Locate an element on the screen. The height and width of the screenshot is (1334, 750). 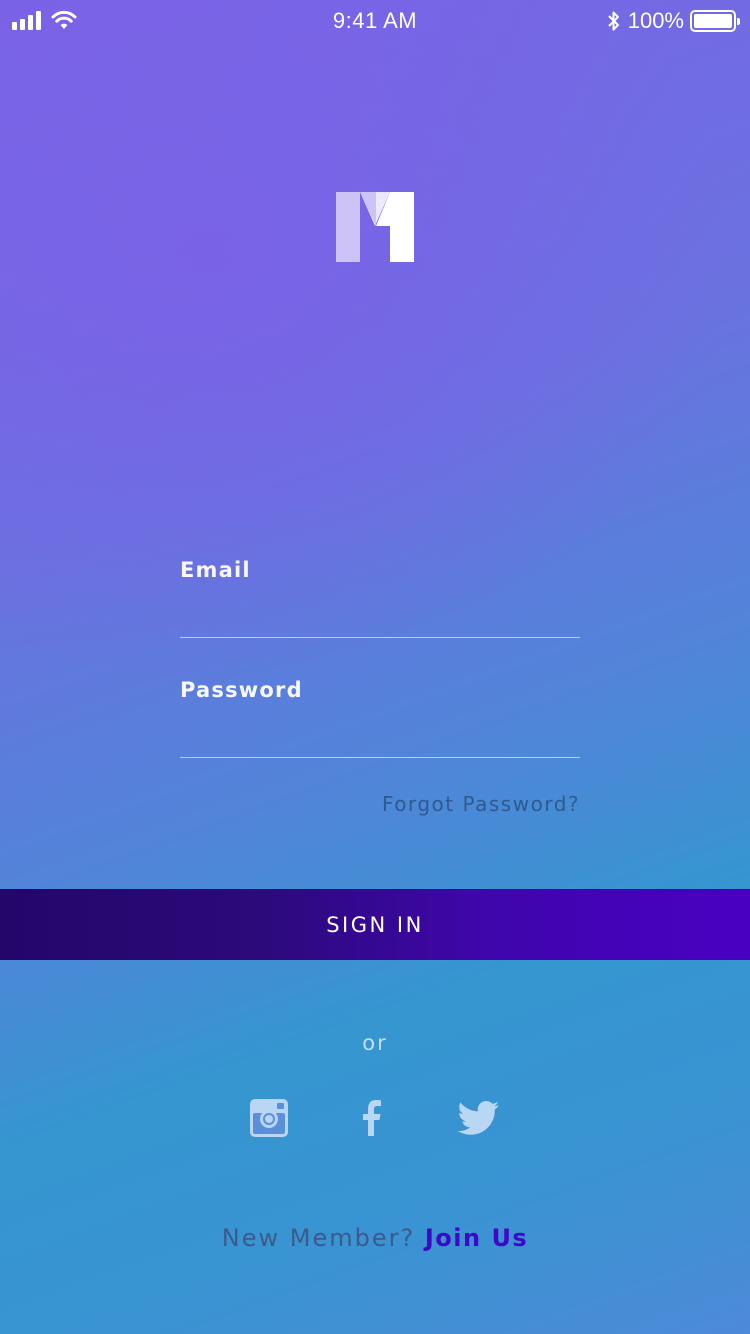
email-label: Email is located at coordinates (215, 570).